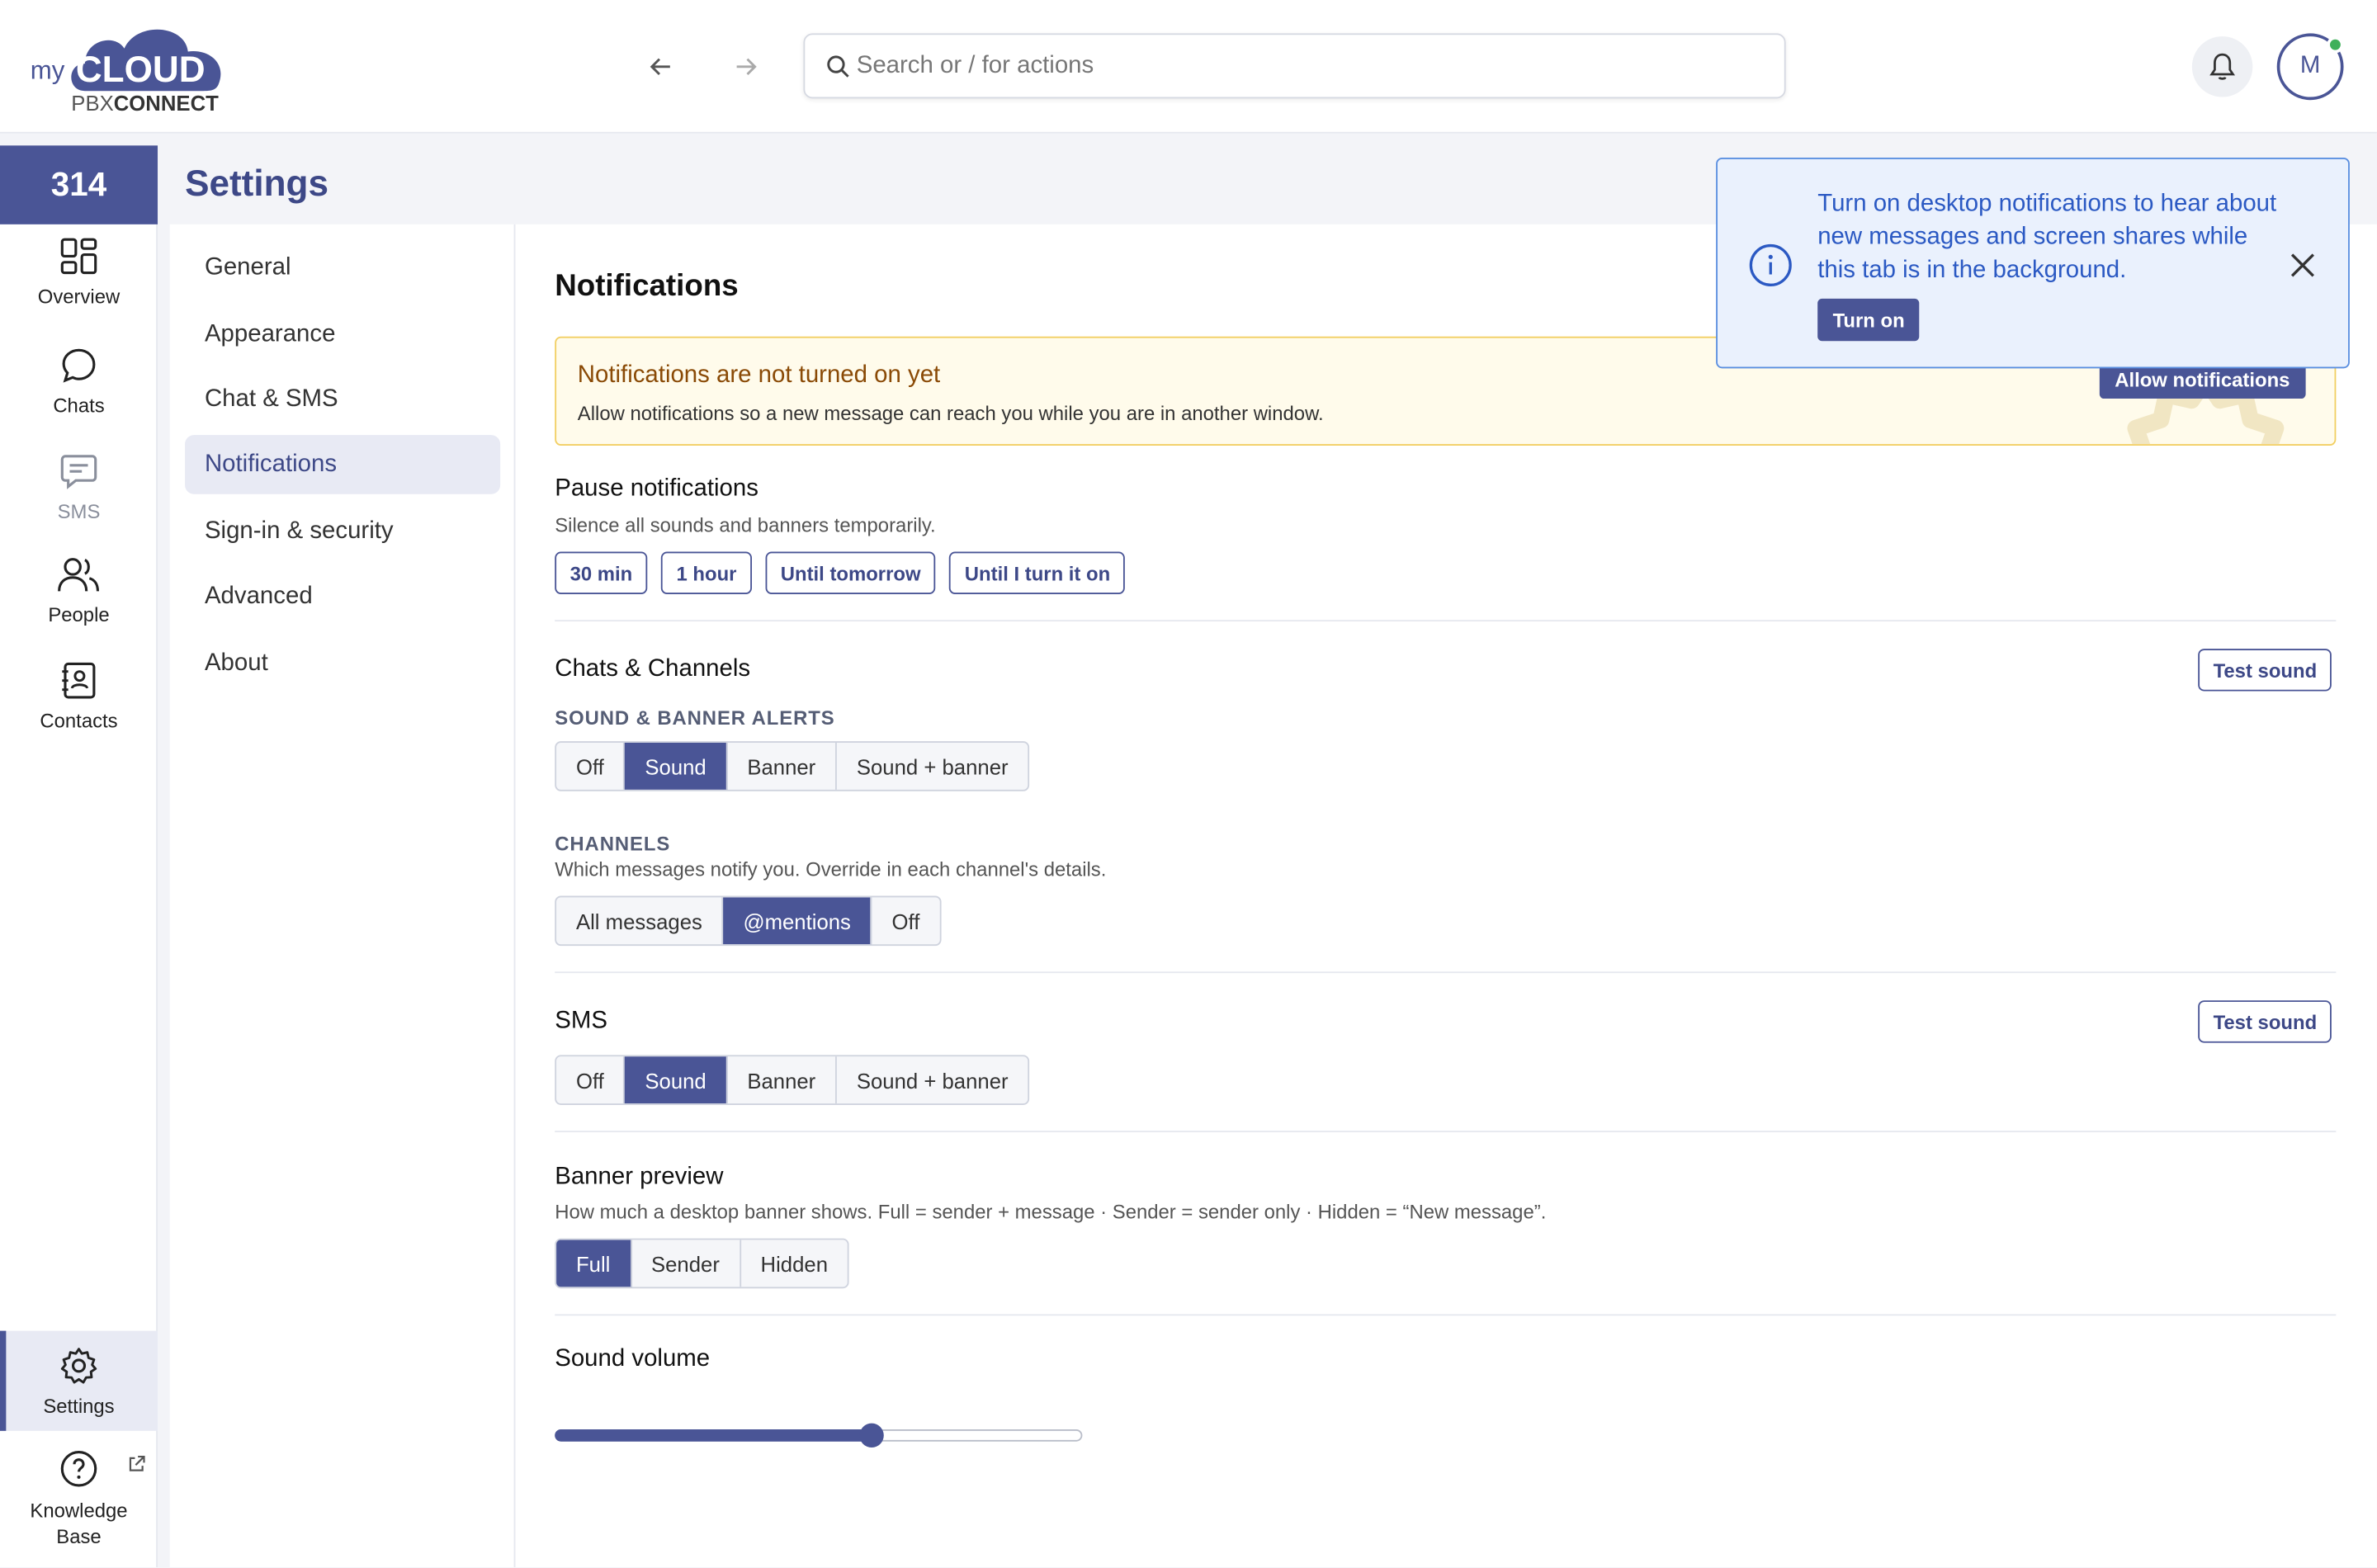  I want to click on arrow-left-icon, so click(660, 67).